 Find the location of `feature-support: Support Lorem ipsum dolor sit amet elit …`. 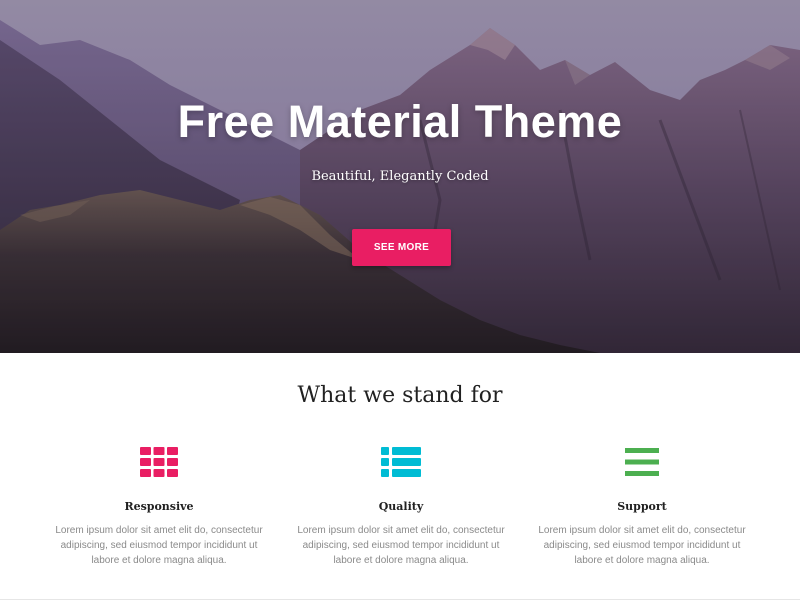

feature-support: Support Lorem ipsum dolor sit amet elit … is located at coordinates (642, 506).